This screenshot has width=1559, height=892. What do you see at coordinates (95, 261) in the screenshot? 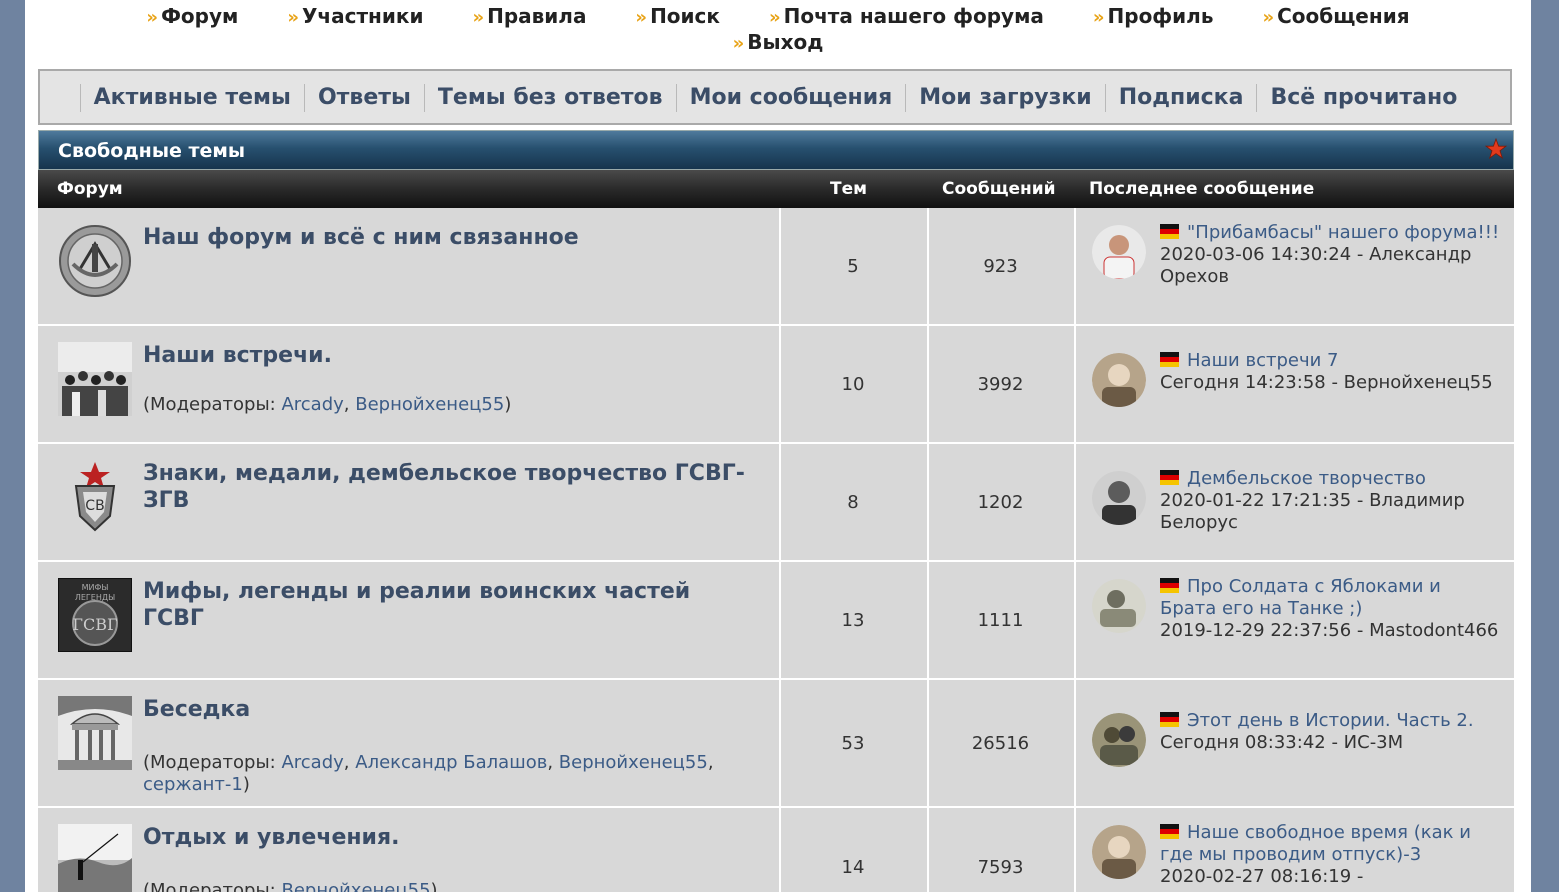
I see `emblem-icon` at bounding box center [95, 261].